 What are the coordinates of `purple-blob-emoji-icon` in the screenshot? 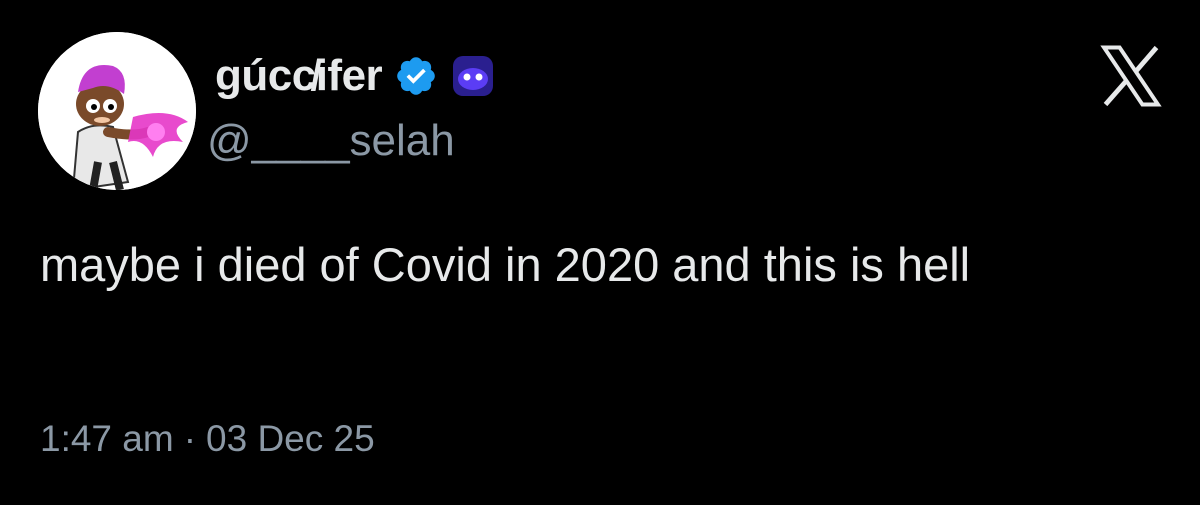 It's located at (473, 76).